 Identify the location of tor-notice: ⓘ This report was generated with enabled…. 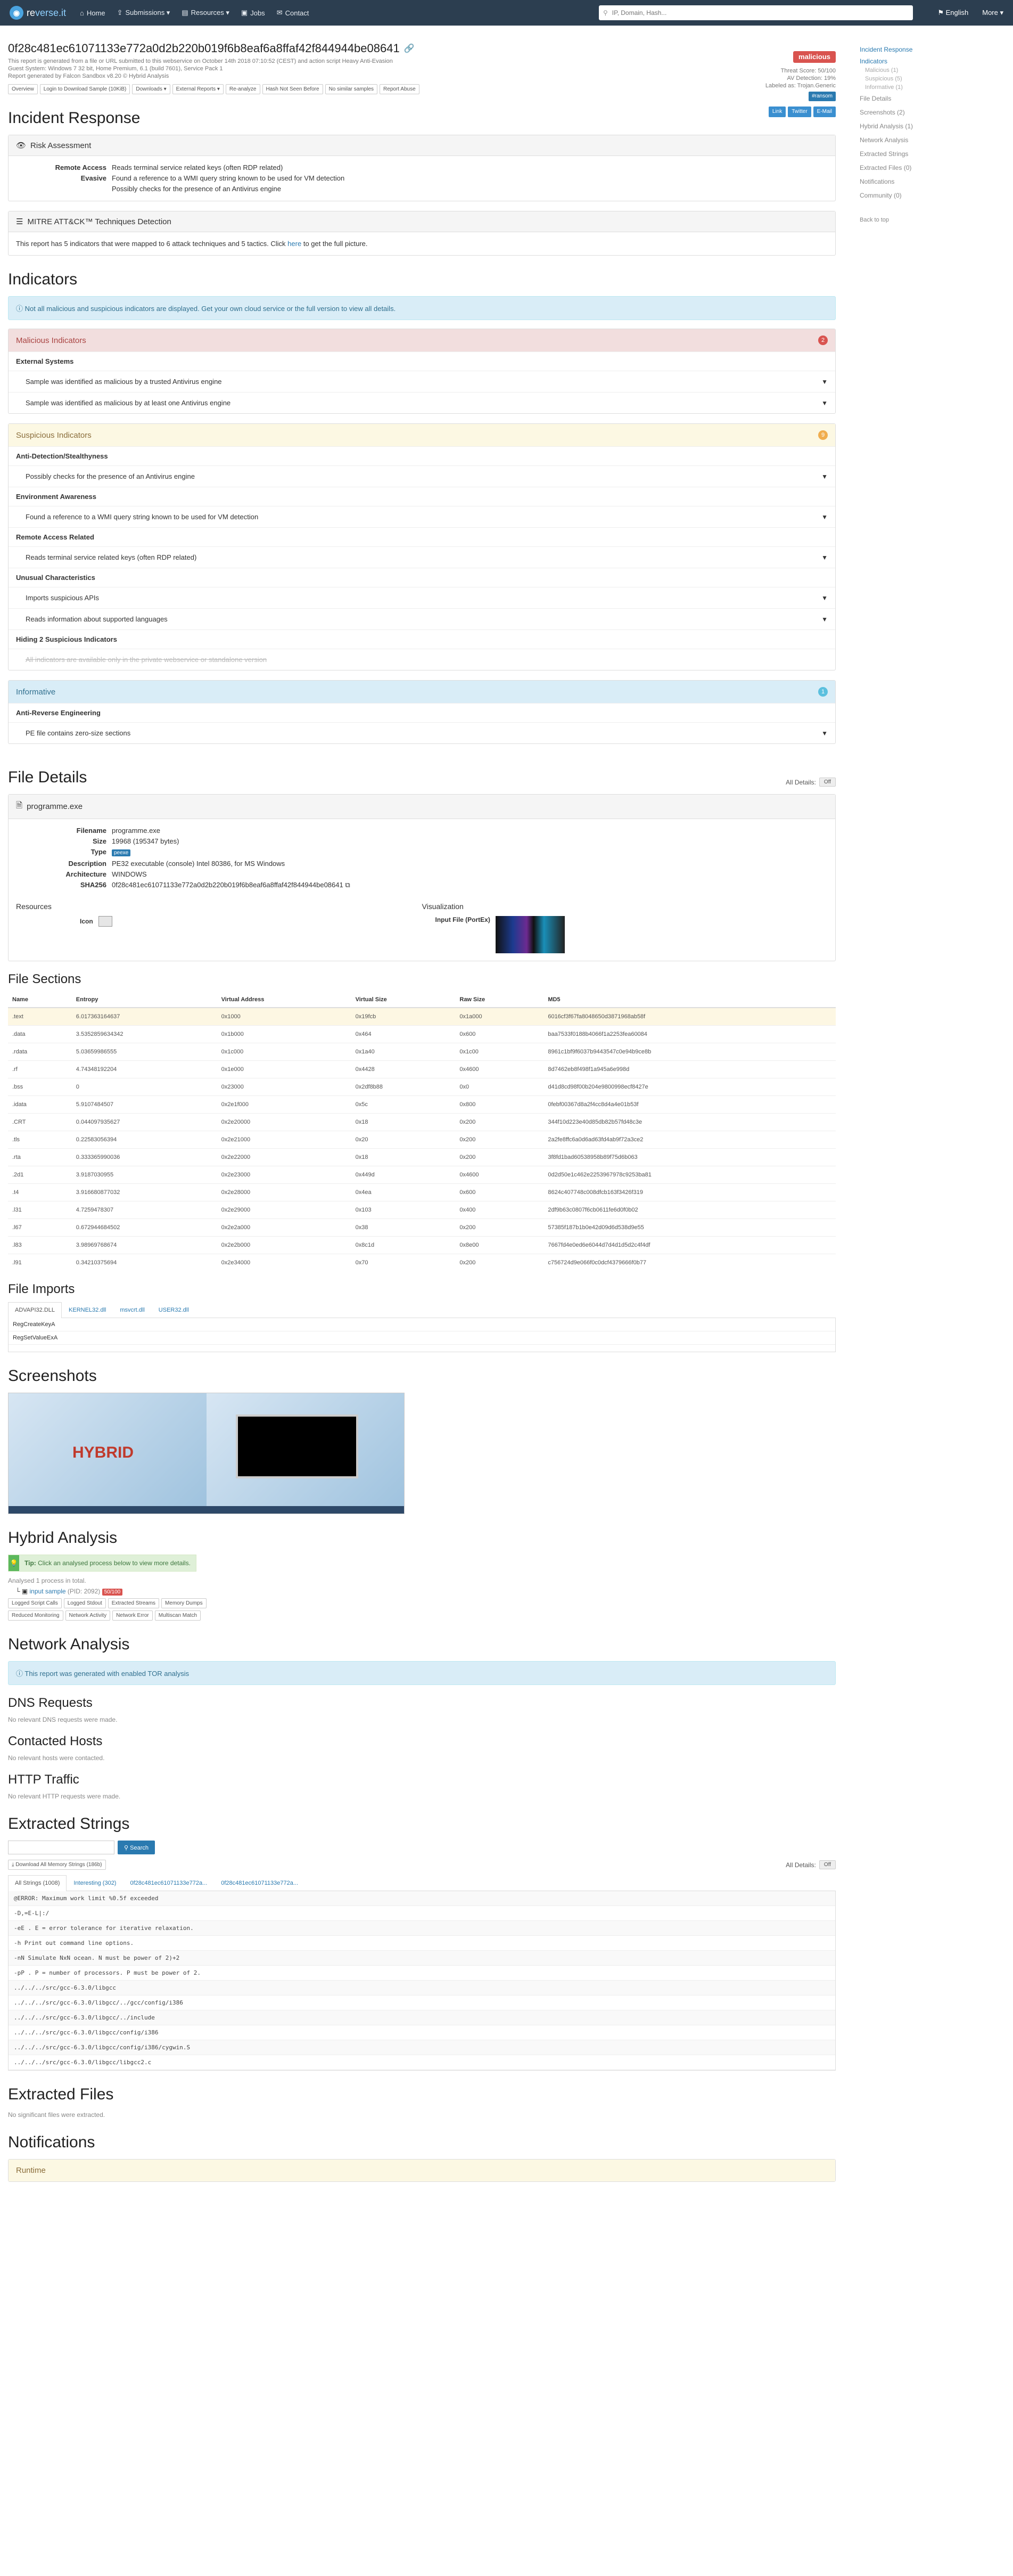
(422, 1673).